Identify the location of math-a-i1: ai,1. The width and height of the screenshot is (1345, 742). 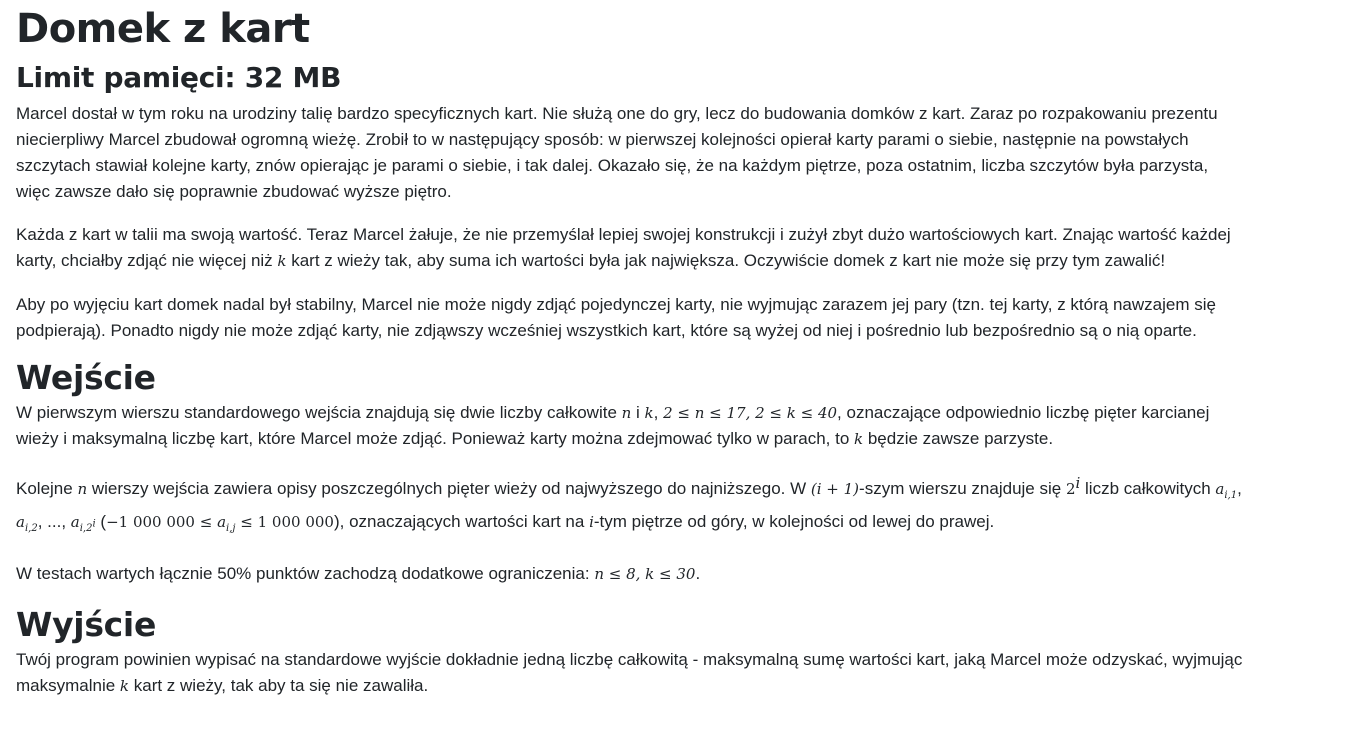
(1226, 490).